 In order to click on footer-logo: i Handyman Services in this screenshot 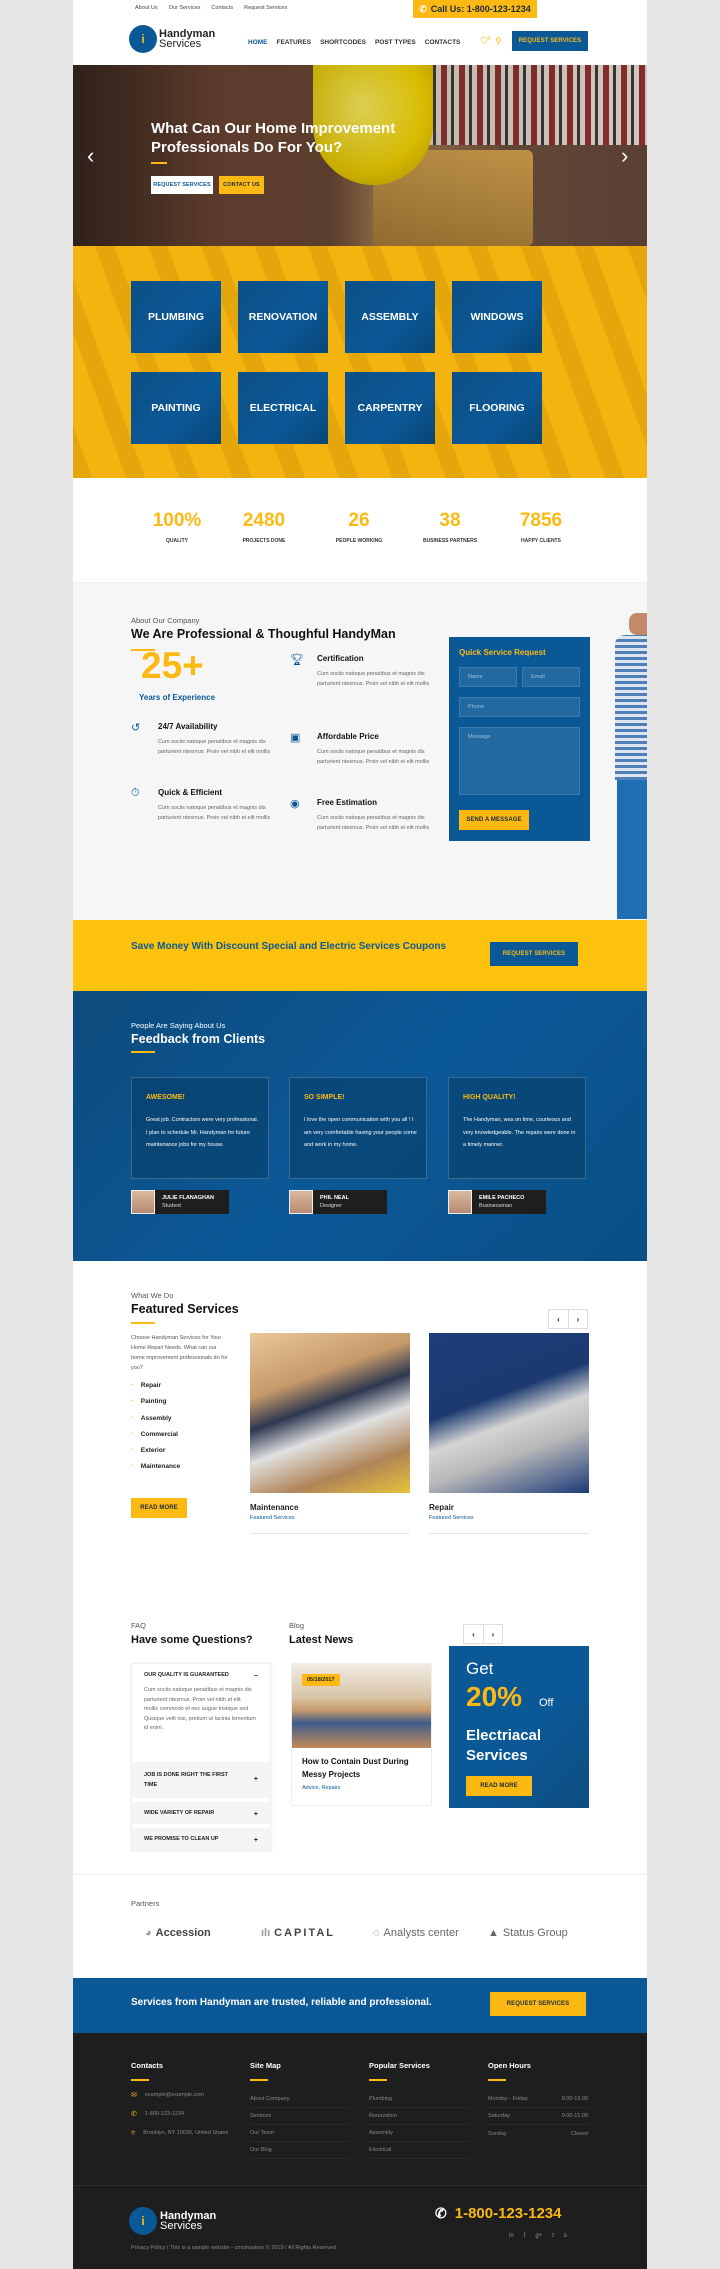, I will do `click(173, 2221)`.